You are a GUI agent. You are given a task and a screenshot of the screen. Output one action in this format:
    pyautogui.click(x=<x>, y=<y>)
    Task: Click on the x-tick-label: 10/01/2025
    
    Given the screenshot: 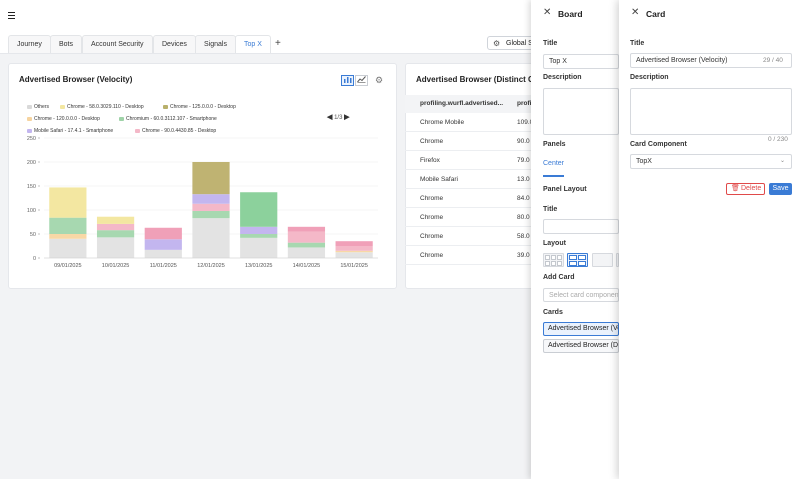 What is the action you would take?
    pyautogui.click(x=116, y=266)
    